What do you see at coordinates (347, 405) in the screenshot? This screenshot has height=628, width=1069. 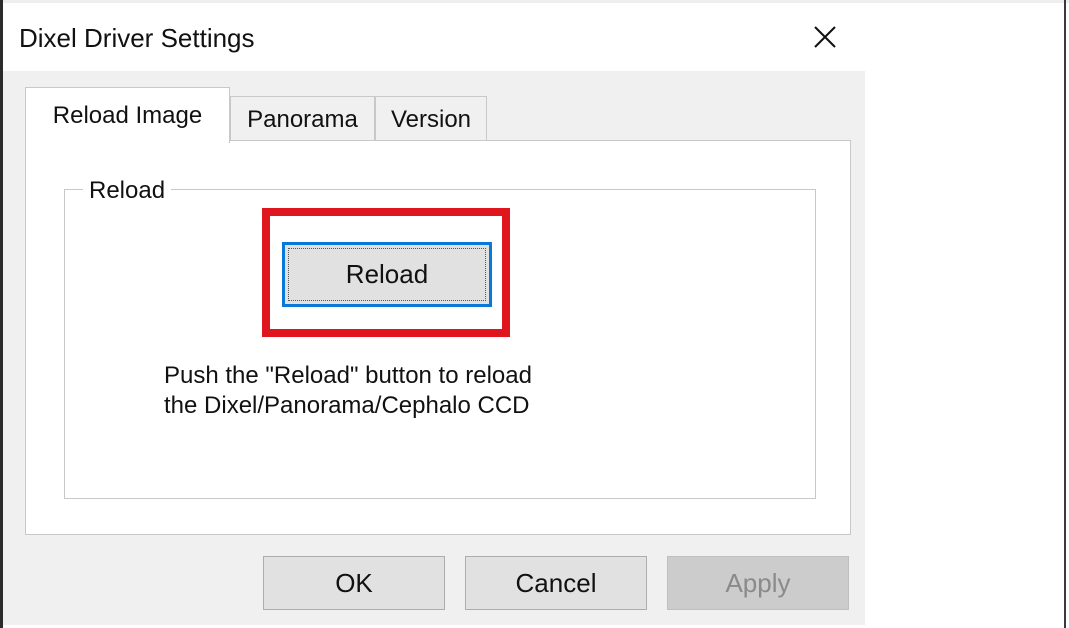 I see `instruction-line-2: the Dixel/Panorama/Cephalo CCD` at bounding box center [347, 405].